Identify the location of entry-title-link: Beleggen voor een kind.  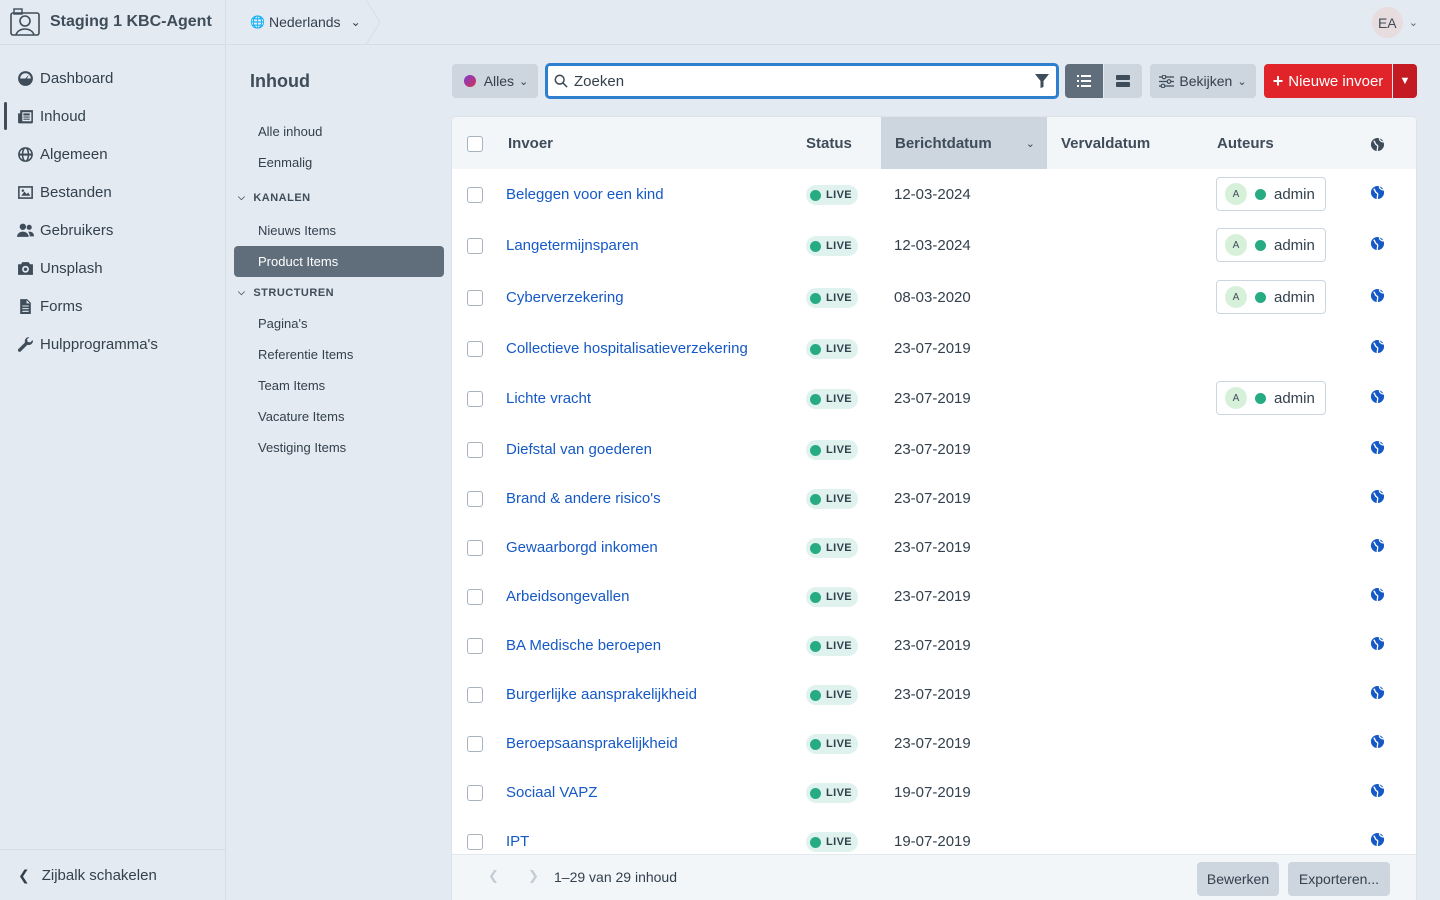
(585, 194).